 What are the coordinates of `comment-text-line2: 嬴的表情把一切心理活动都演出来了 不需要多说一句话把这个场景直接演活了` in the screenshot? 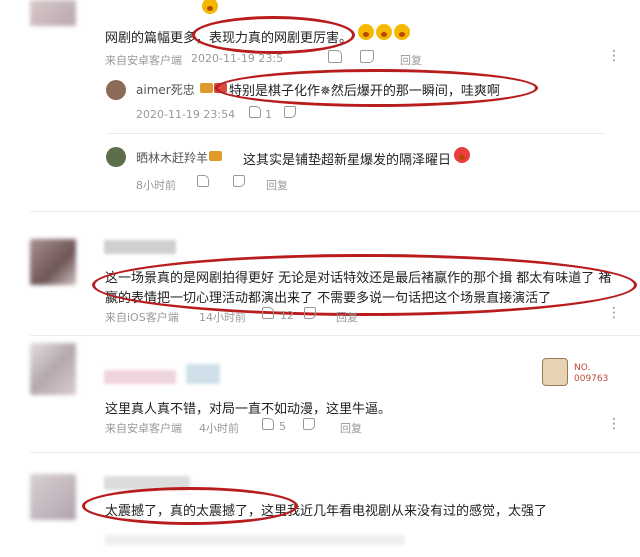 It's located at (328, 298).